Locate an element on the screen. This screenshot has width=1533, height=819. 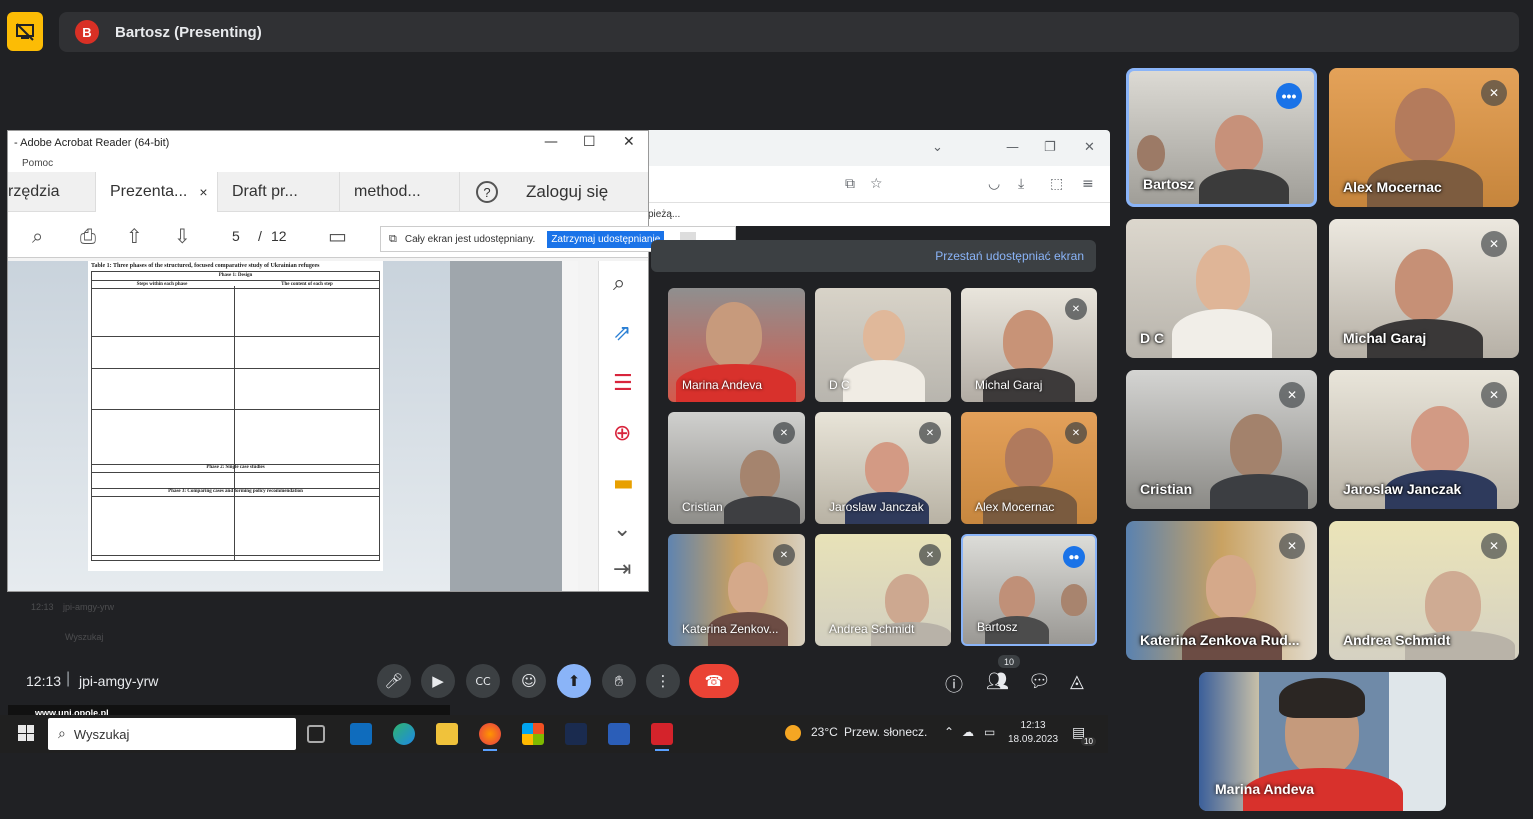
participant-tile: ✕ Andrea Schmidt is located at coordinates (1424, 590).